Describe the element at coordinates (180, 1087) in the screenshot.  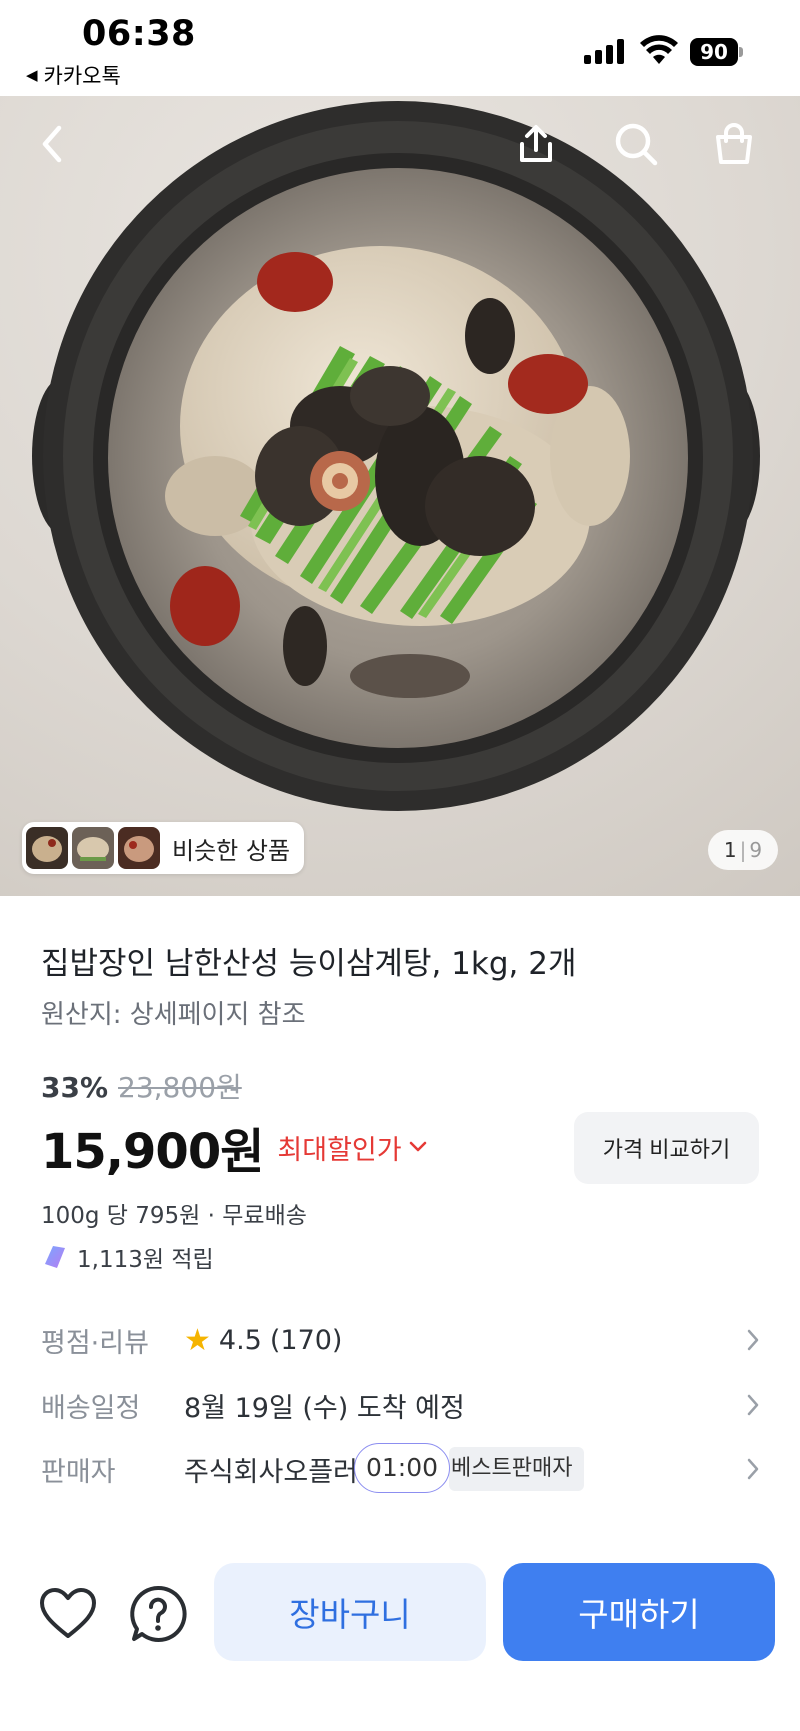
I see `original-price: 23,800원` at that location.